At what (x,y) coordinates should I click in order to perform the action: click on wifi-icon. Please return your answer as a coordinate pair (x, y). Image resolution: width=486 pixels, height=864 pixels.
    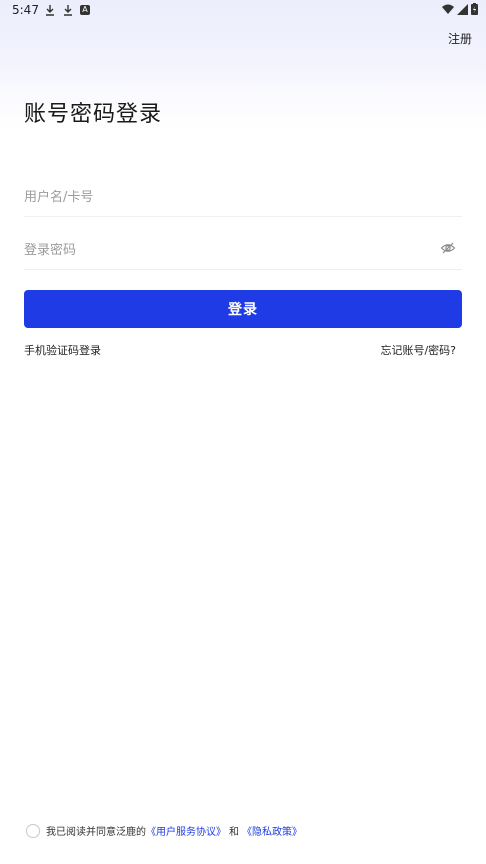
    Looking at the image, I should click on (448, 9).